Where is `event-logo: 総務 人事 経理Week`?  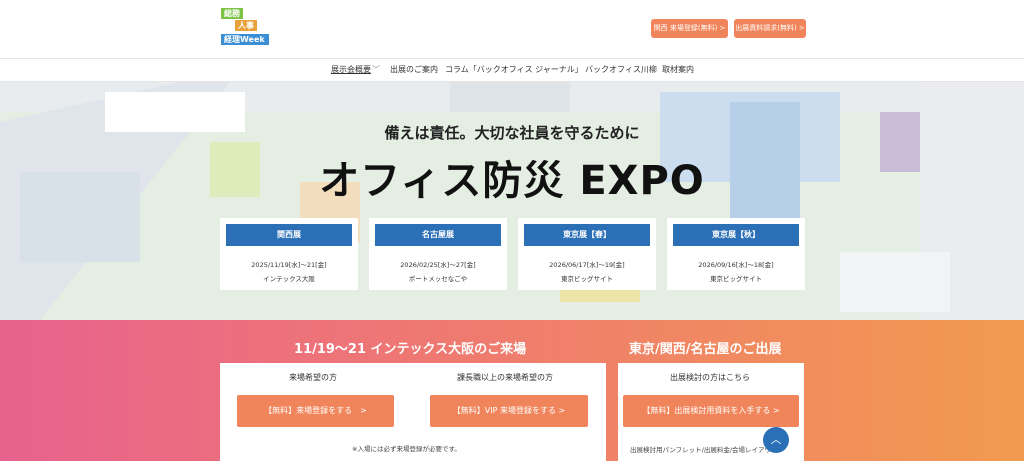 event-logo: 総務 人事 経理Week is located at coordinates (247, 28).